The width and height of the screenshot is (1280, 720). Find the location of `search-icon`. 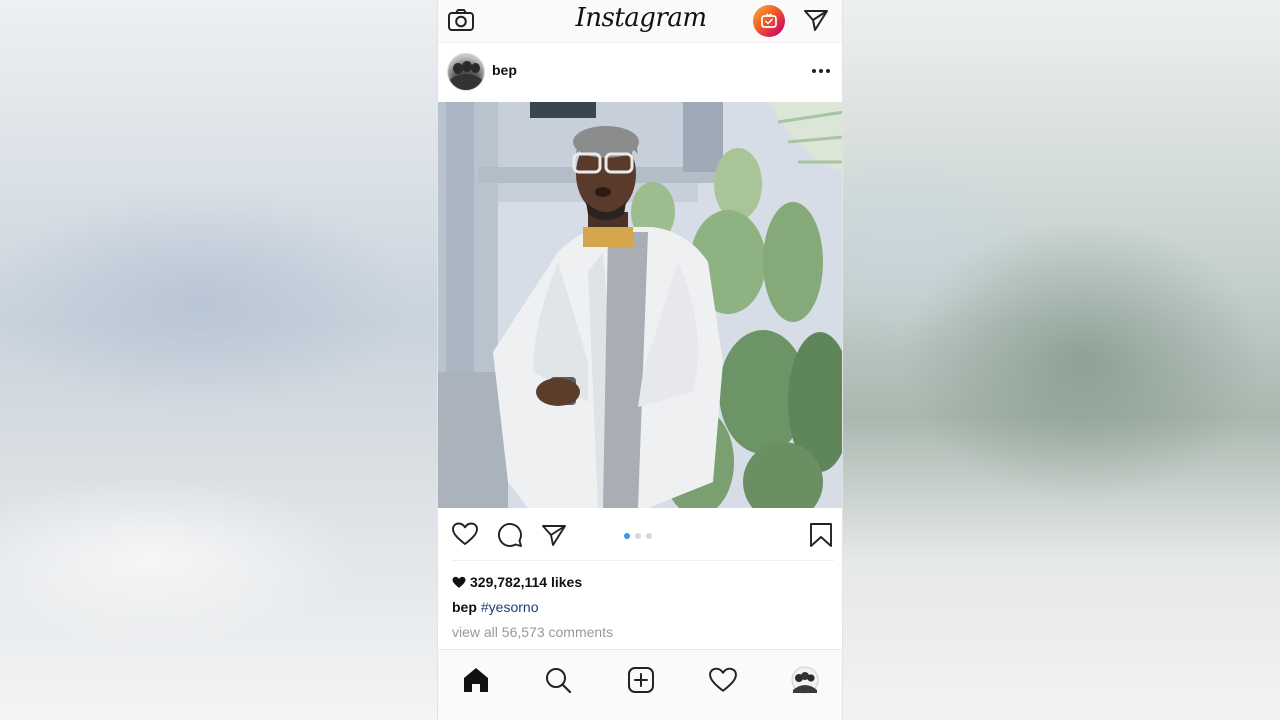

search-icon is located at coordinates (558, 680).